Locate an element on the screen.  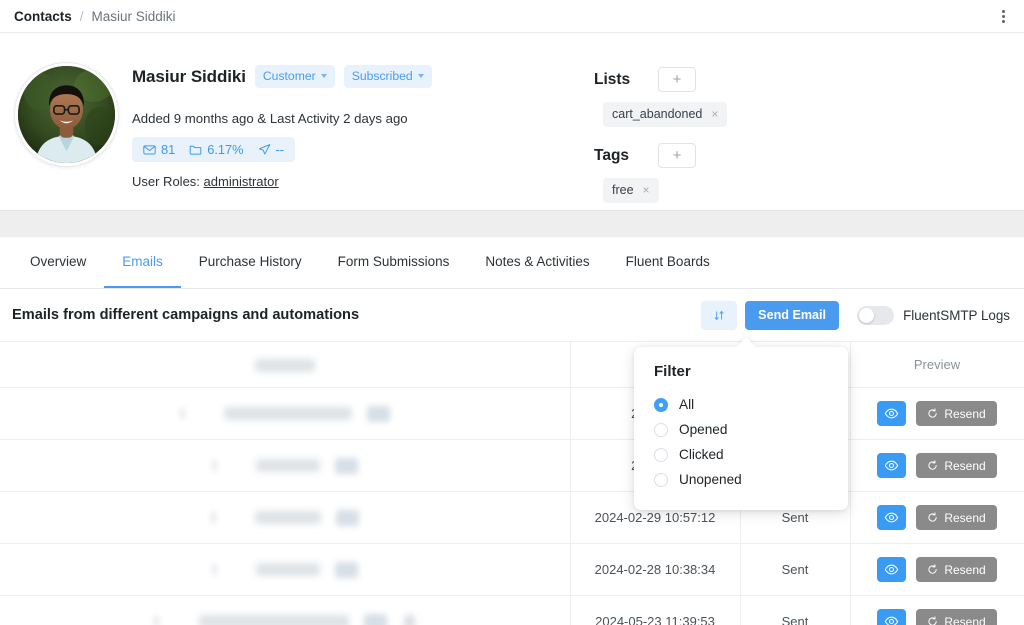
sort-arrows-icon is located at coordinates (719, 315).